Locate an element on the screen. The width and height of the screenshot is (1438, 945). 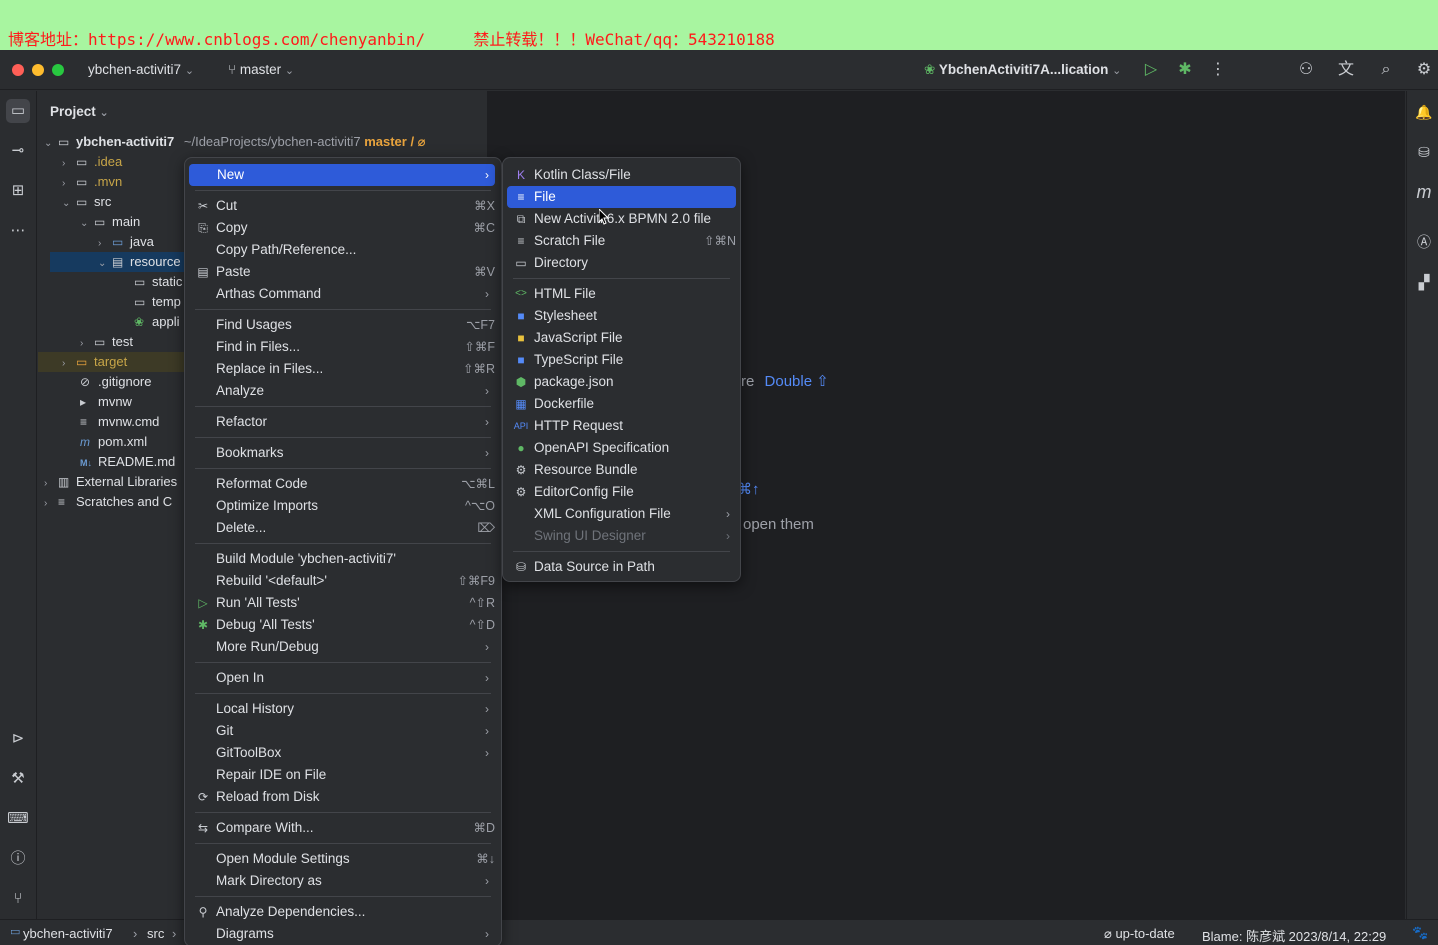
menu-item-reload-from-disk: ⟳ Reload from Disk is located at coordinates (342, 797).